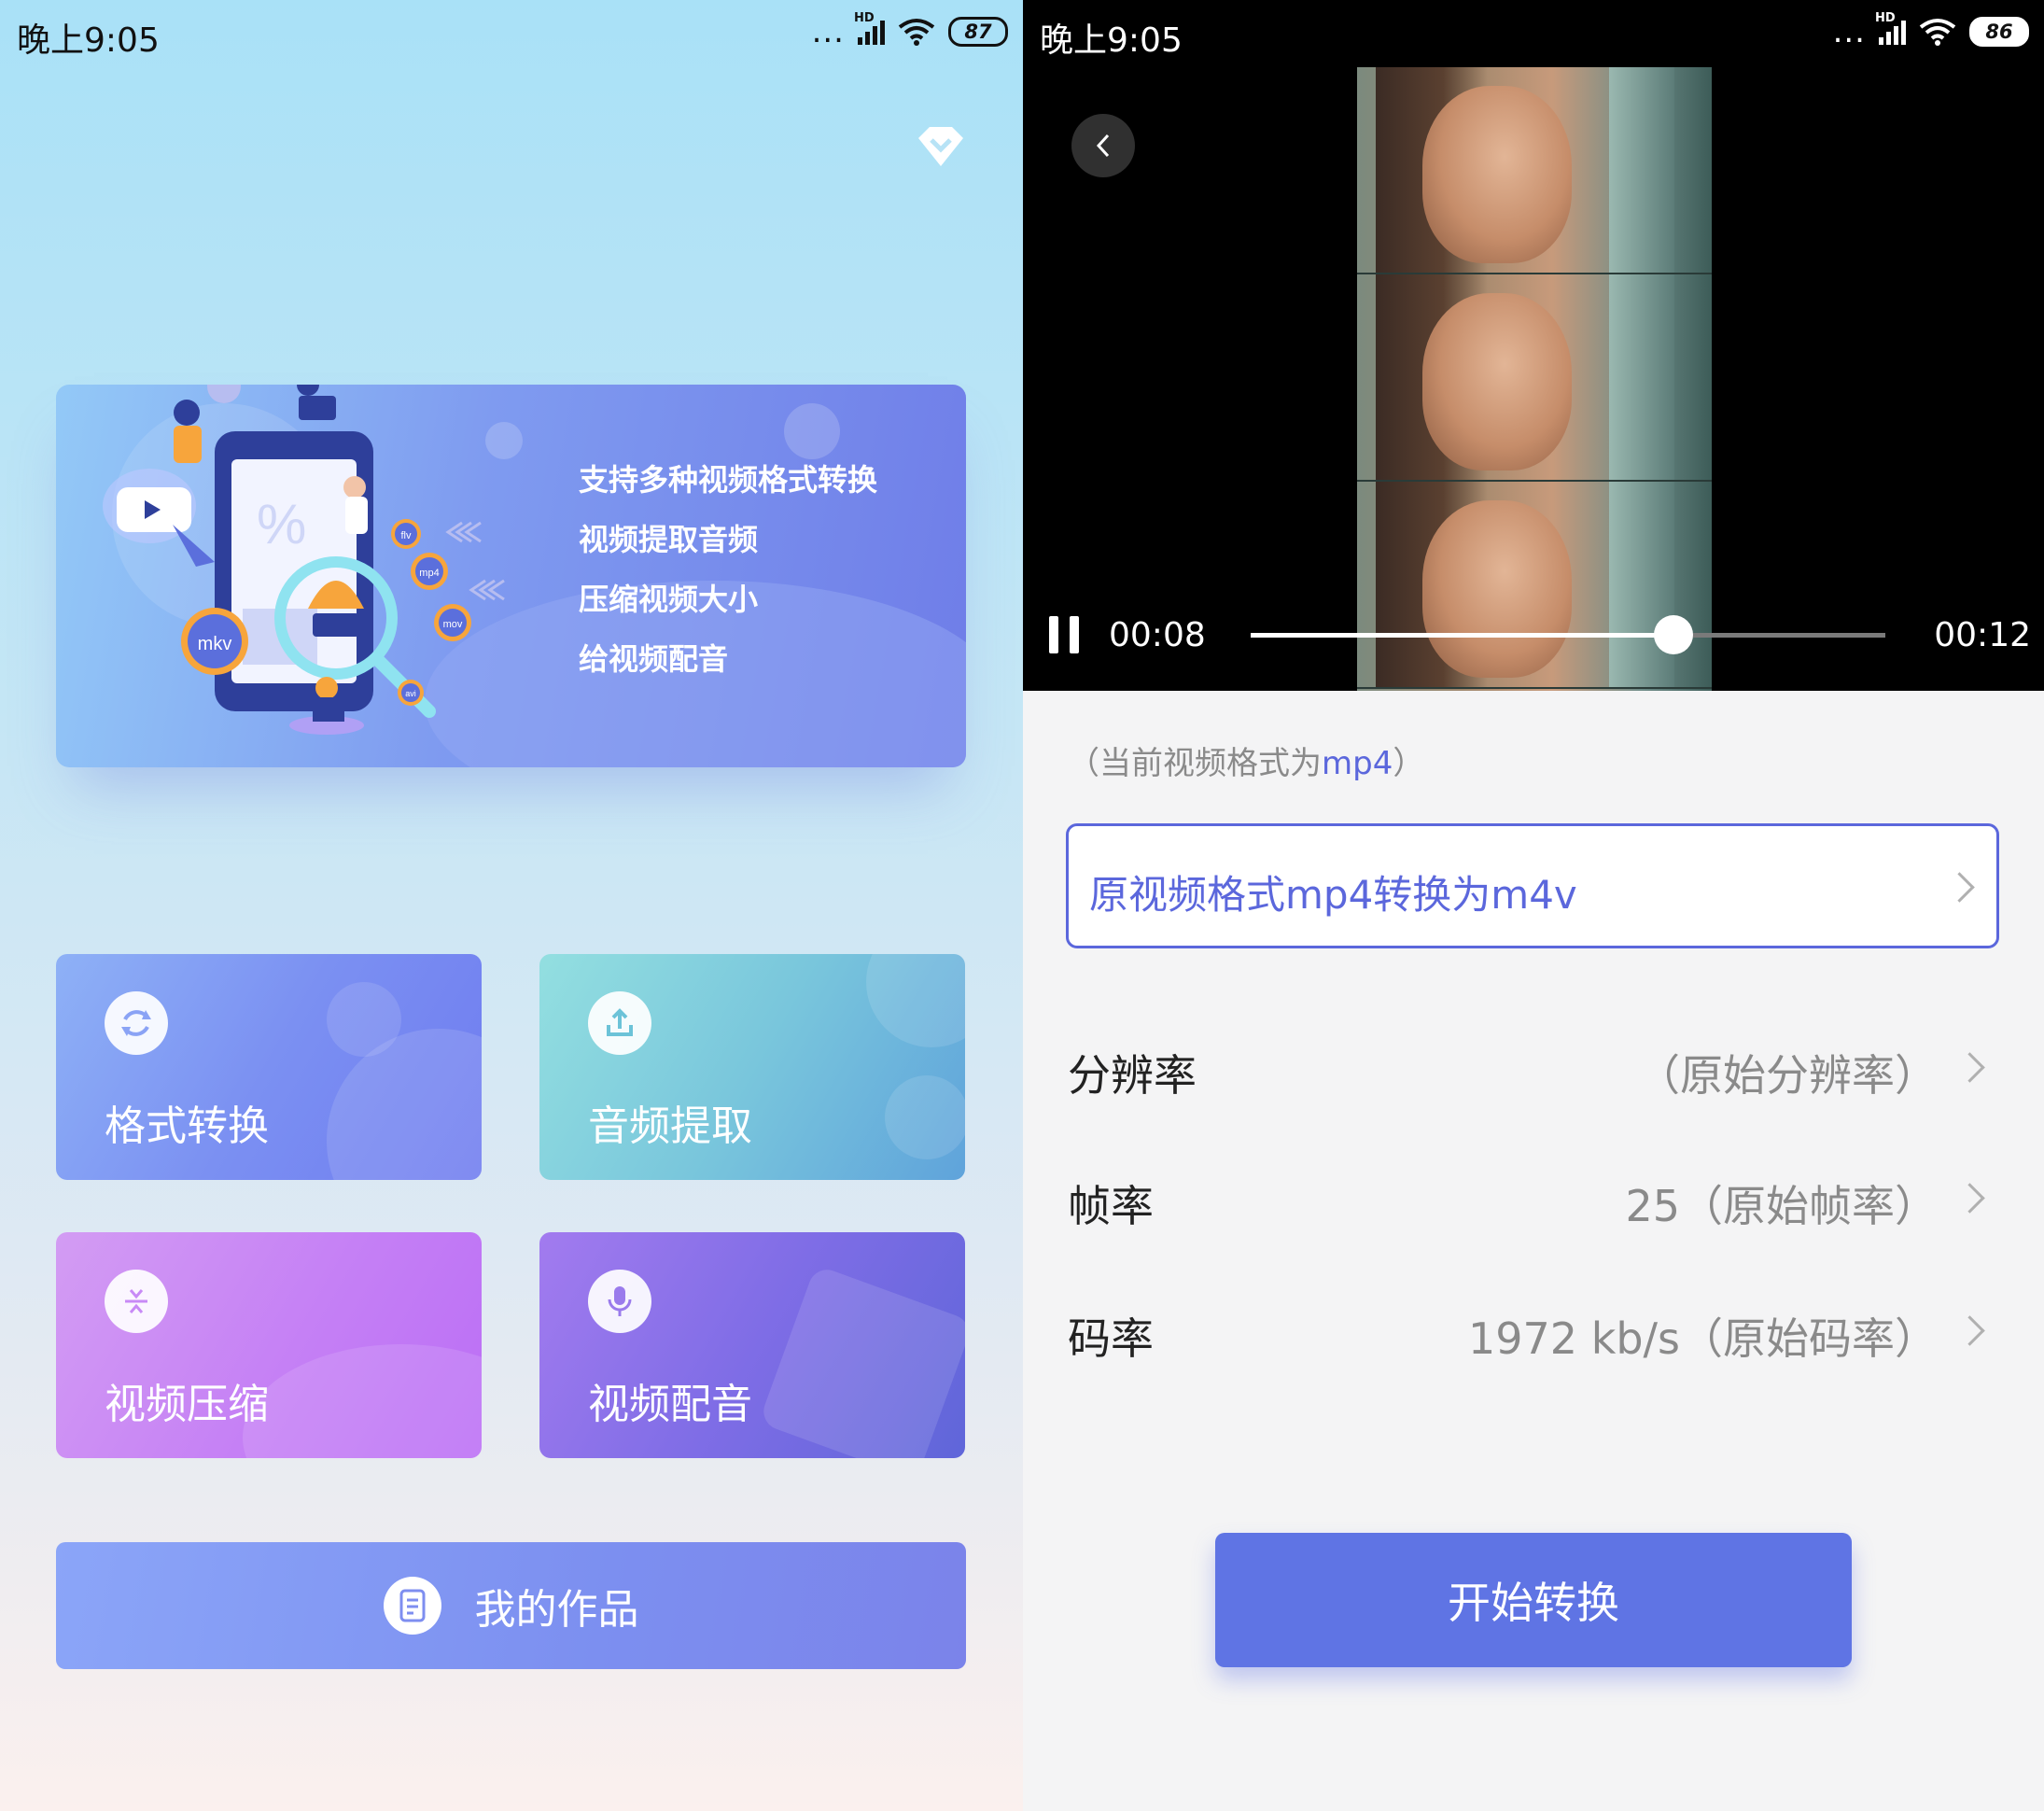 The height and width of the screenshot is (1811, 2044). What do you see at coordinates (1357, 763) in the screenshot?
I see `current-format-value: mp4` at bounding box center [1357, 763].